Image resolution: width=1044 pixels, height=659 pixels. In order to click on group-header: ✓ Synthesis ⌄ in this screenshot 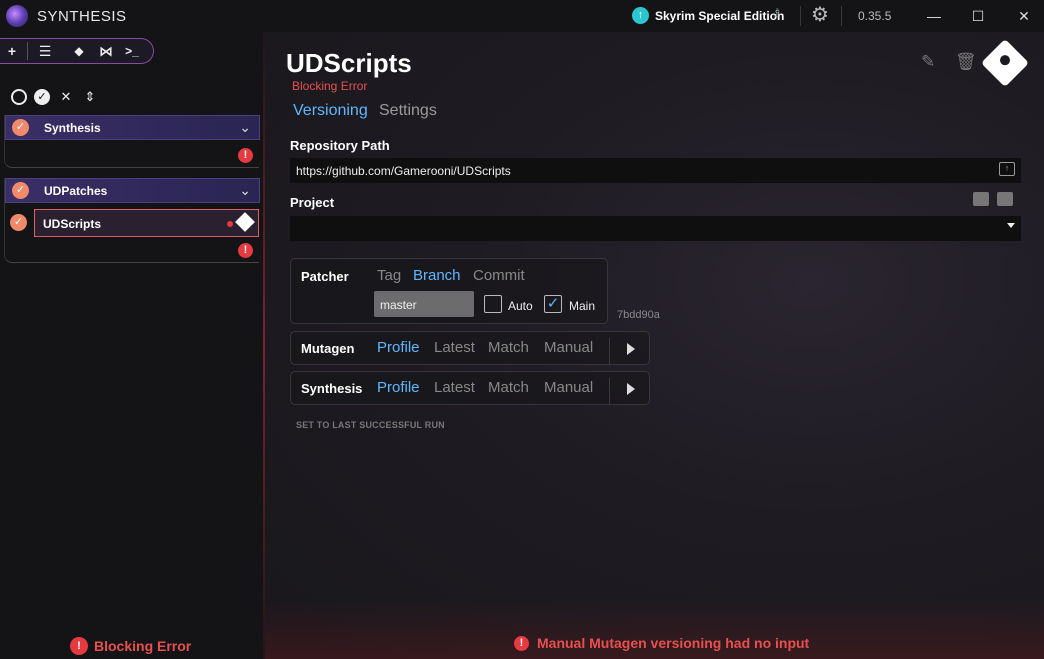, I will do `click(132, 127)`.